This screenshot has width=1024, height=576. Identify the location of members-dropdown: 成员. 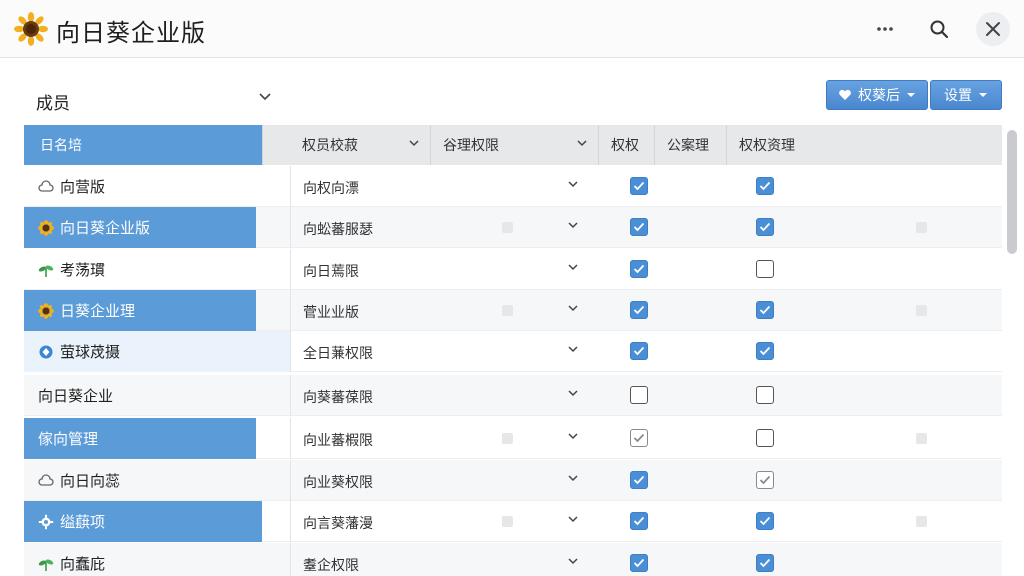
(156, 101).